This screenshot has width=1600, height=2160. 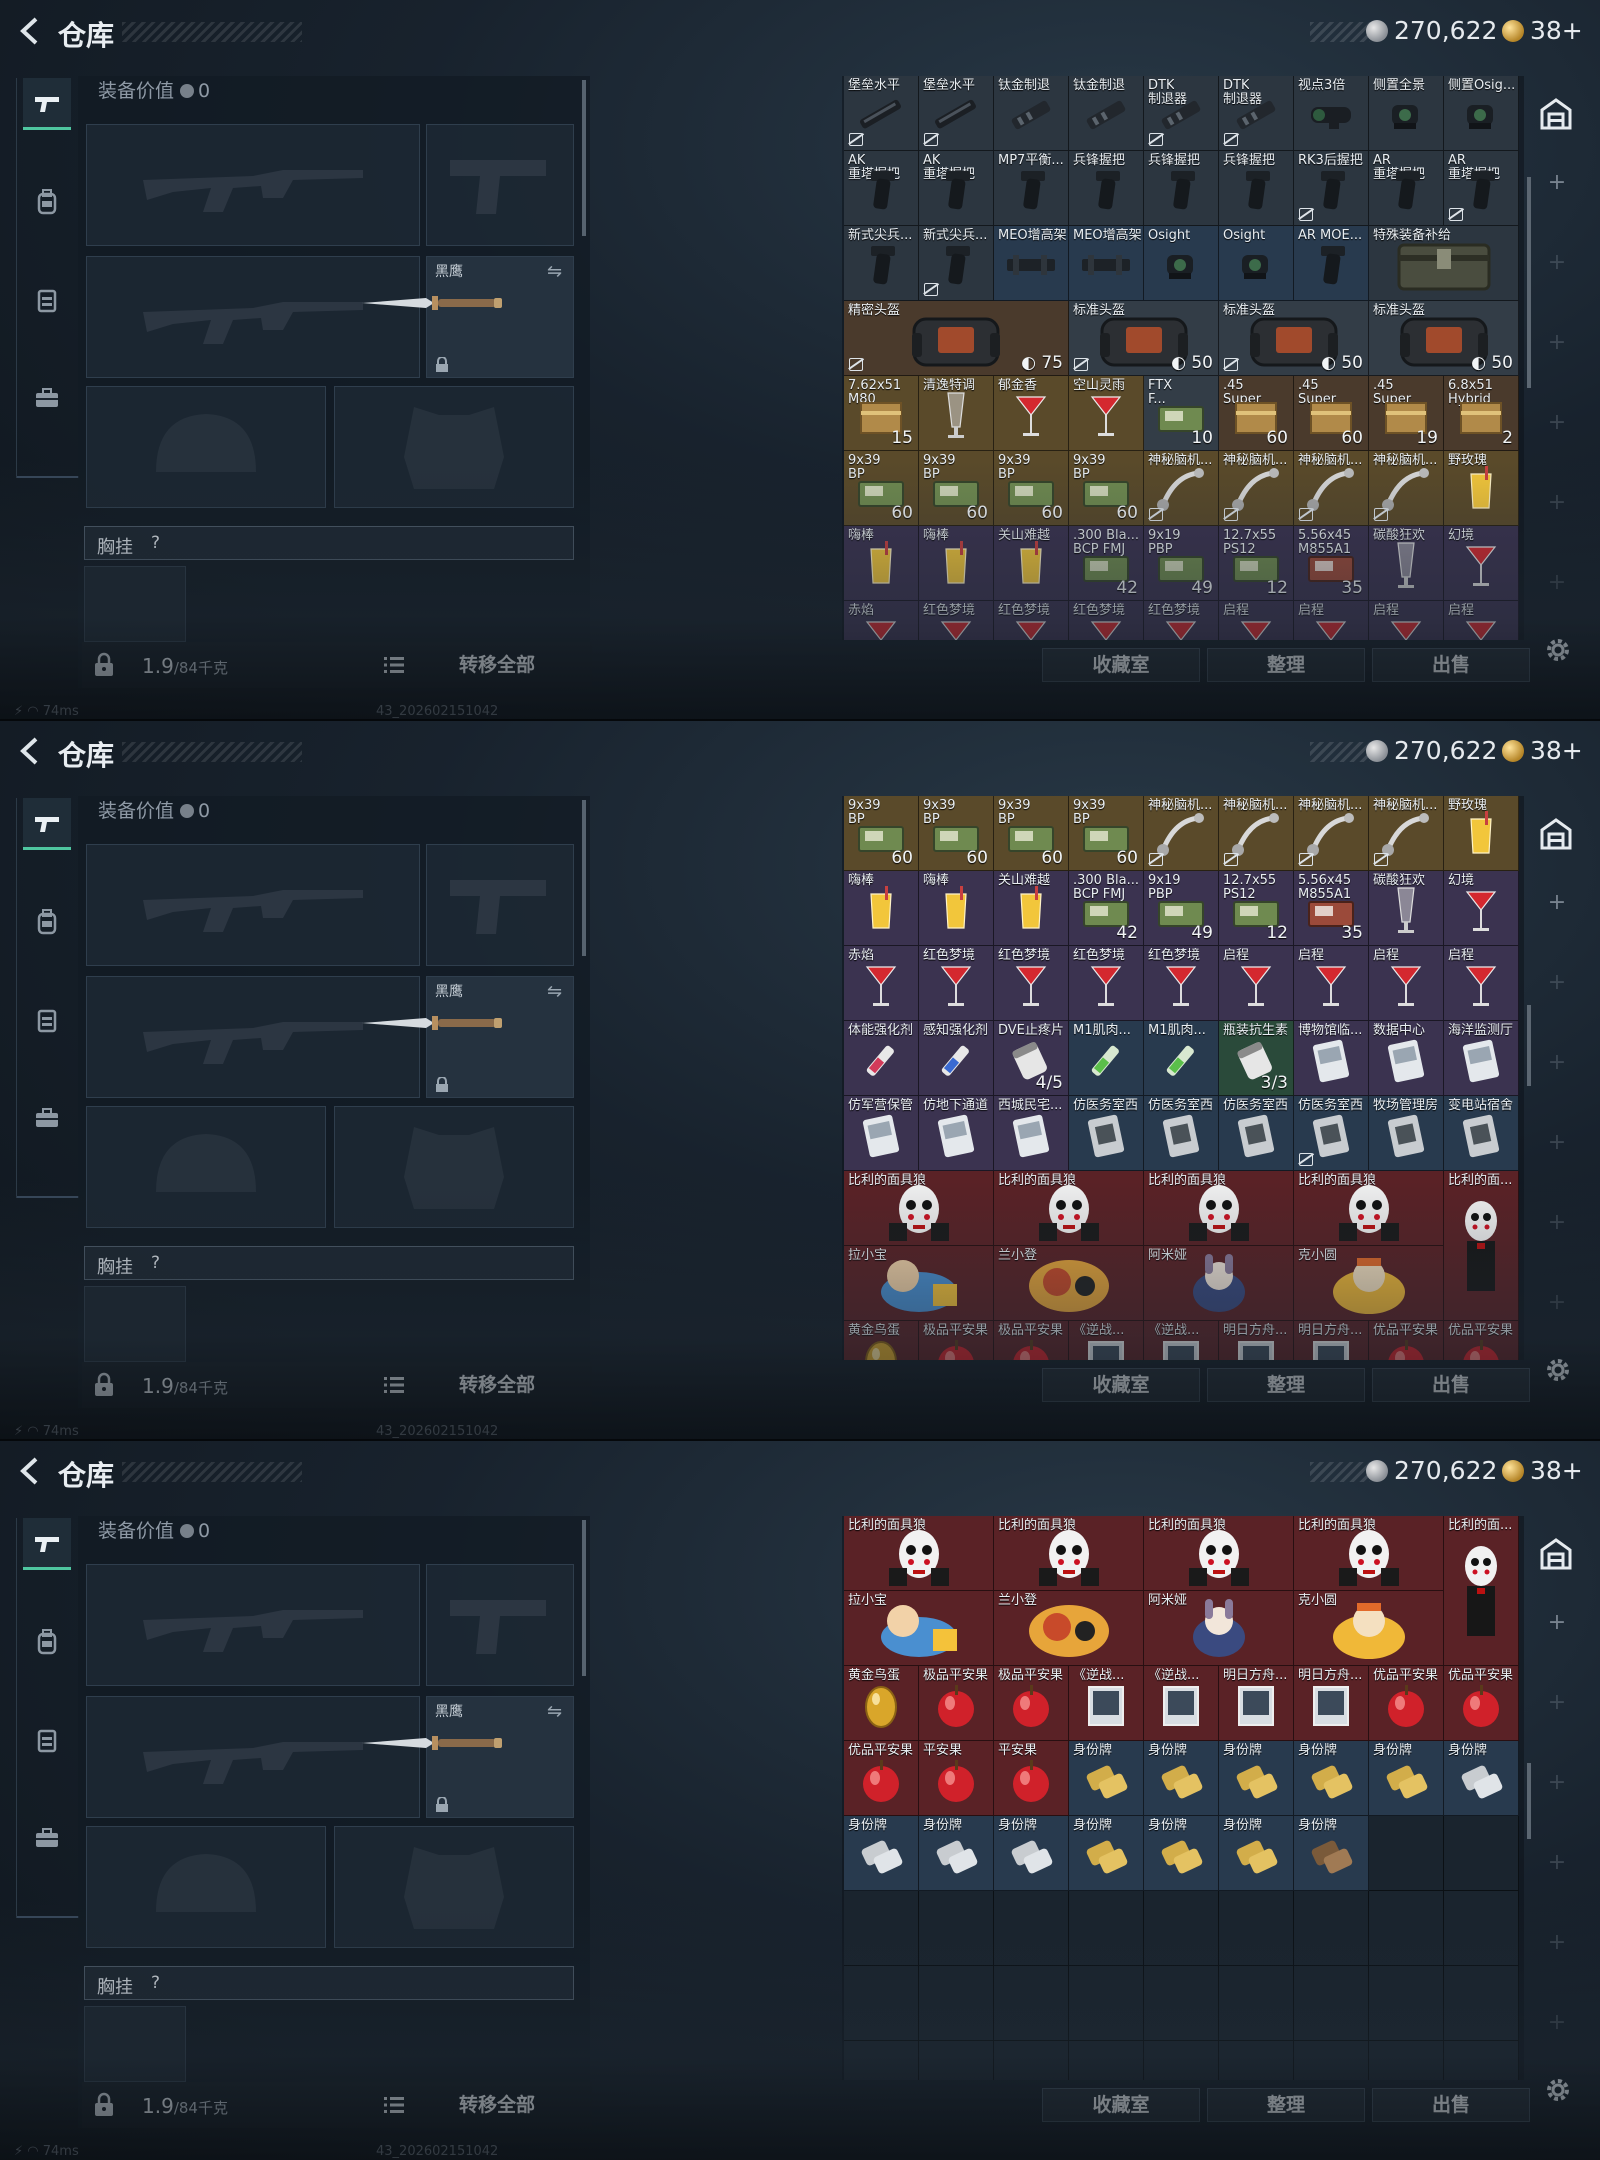 I want to click on stash-item: 碳酸狂欢, so click(x=1406, y=908).